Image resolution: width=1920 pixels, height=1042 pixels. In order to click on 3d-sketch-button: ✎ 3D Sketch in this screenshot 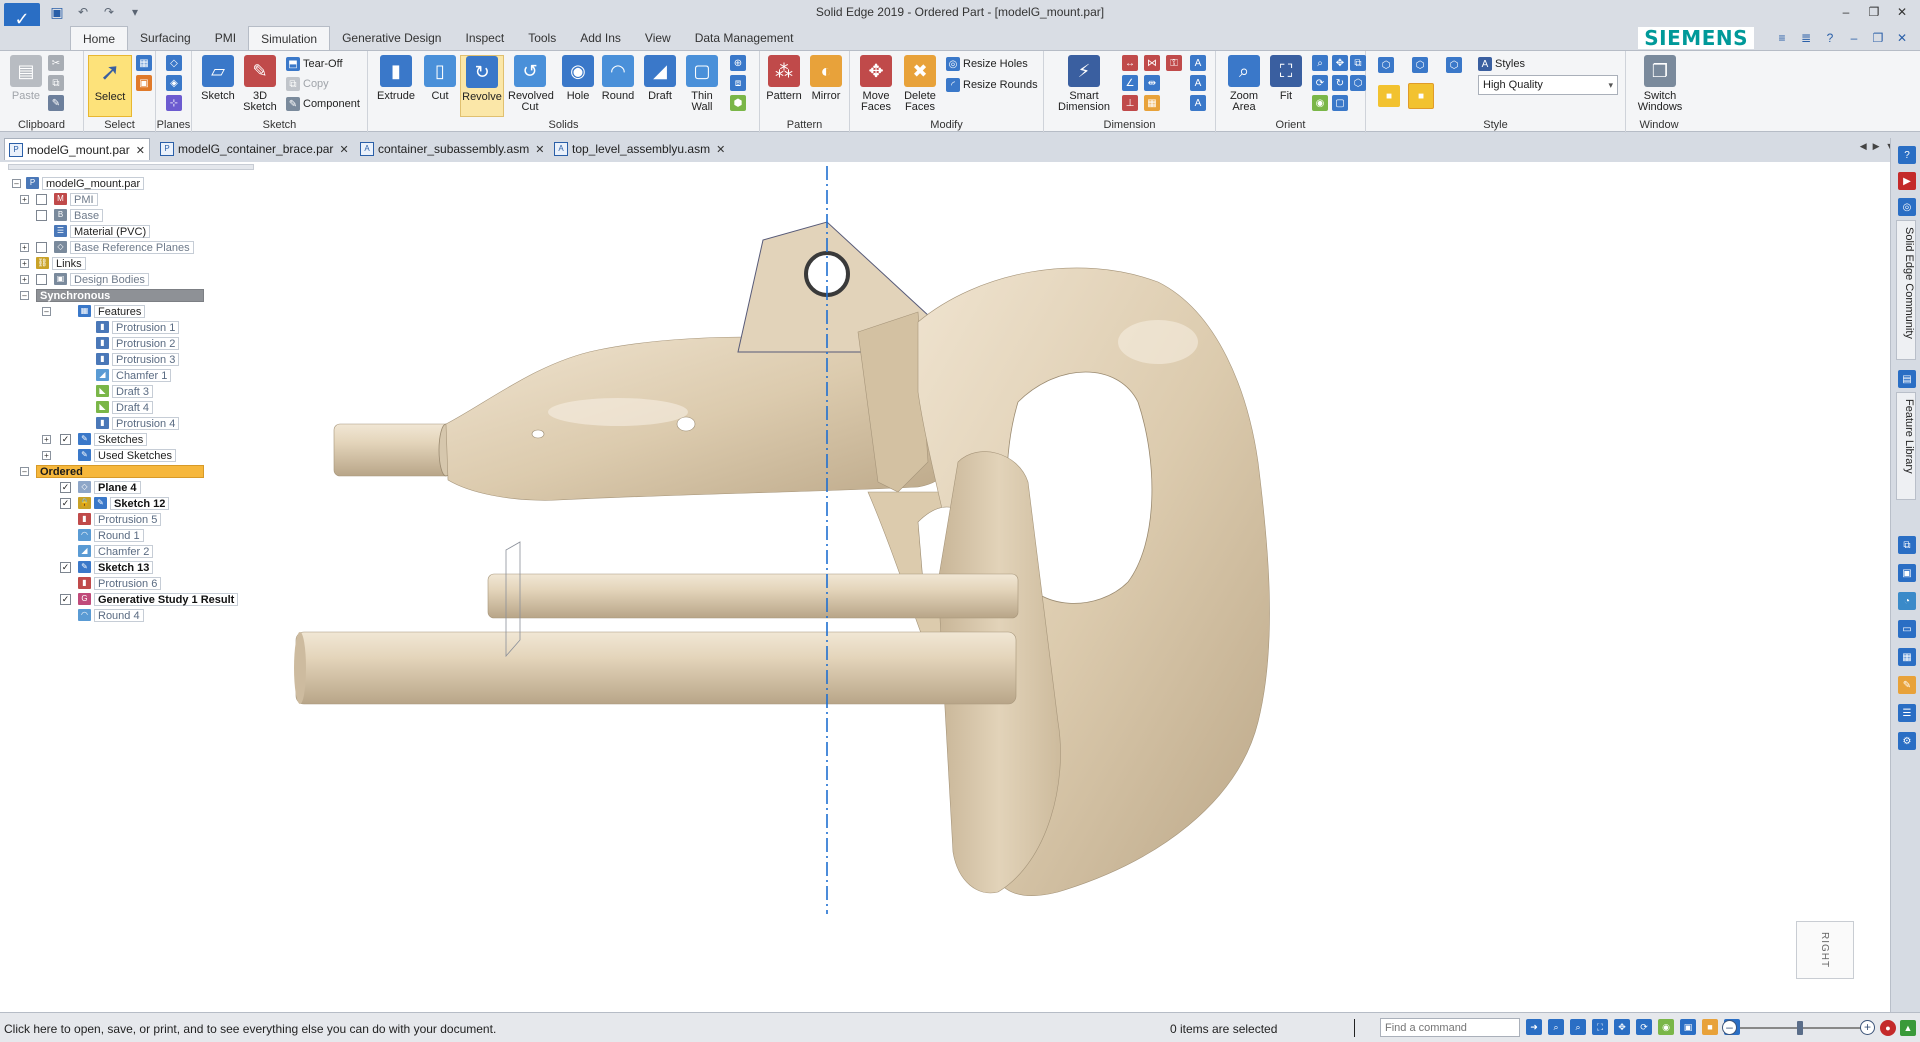, I will do `click(260, 84)`.